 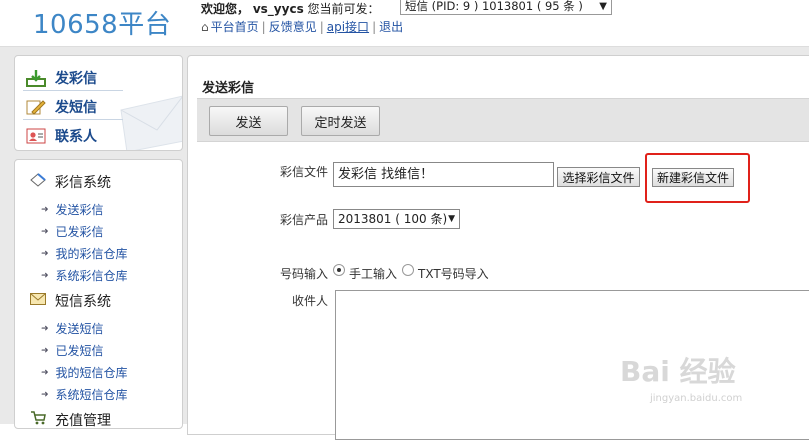 I want to click on schedule-send-button: 定时发送, so click(x=340, y=121).